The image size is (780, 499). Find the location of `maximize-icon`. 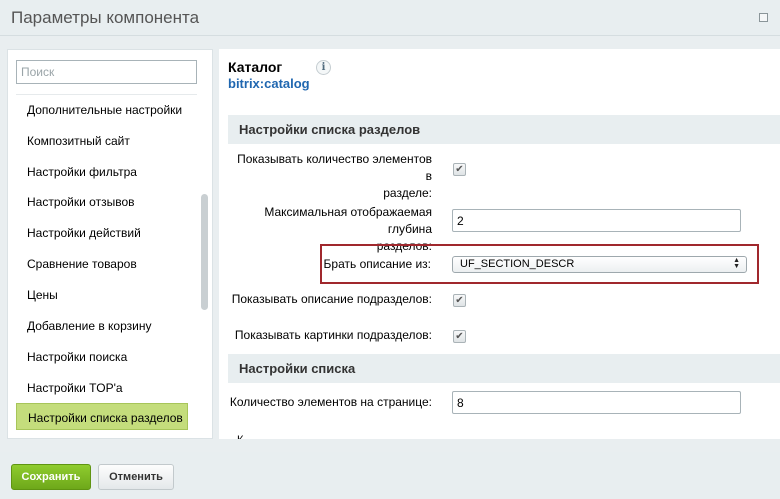

maximize-icon is located at coordinates (763, 17).